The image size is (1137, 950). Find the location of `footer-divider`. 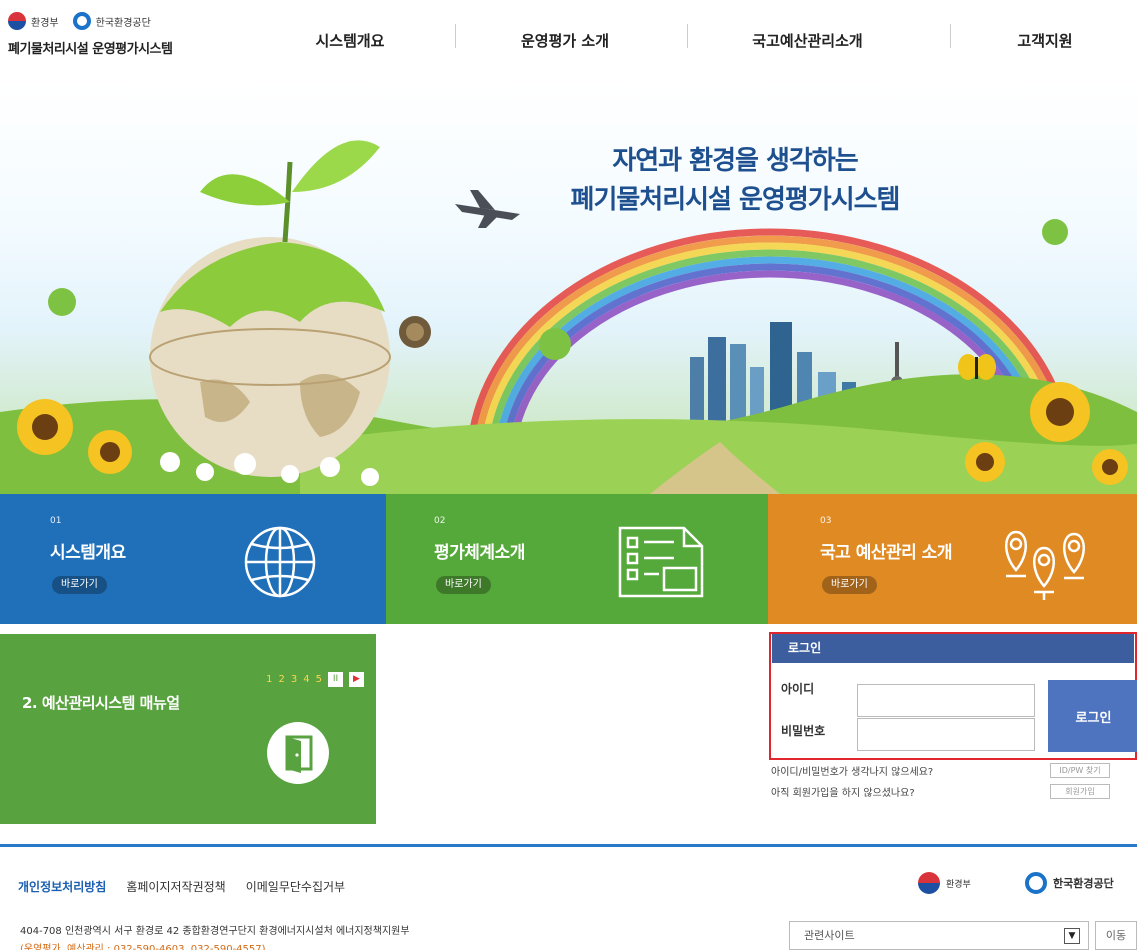

footer-divider is located at coordinates (568, 845).